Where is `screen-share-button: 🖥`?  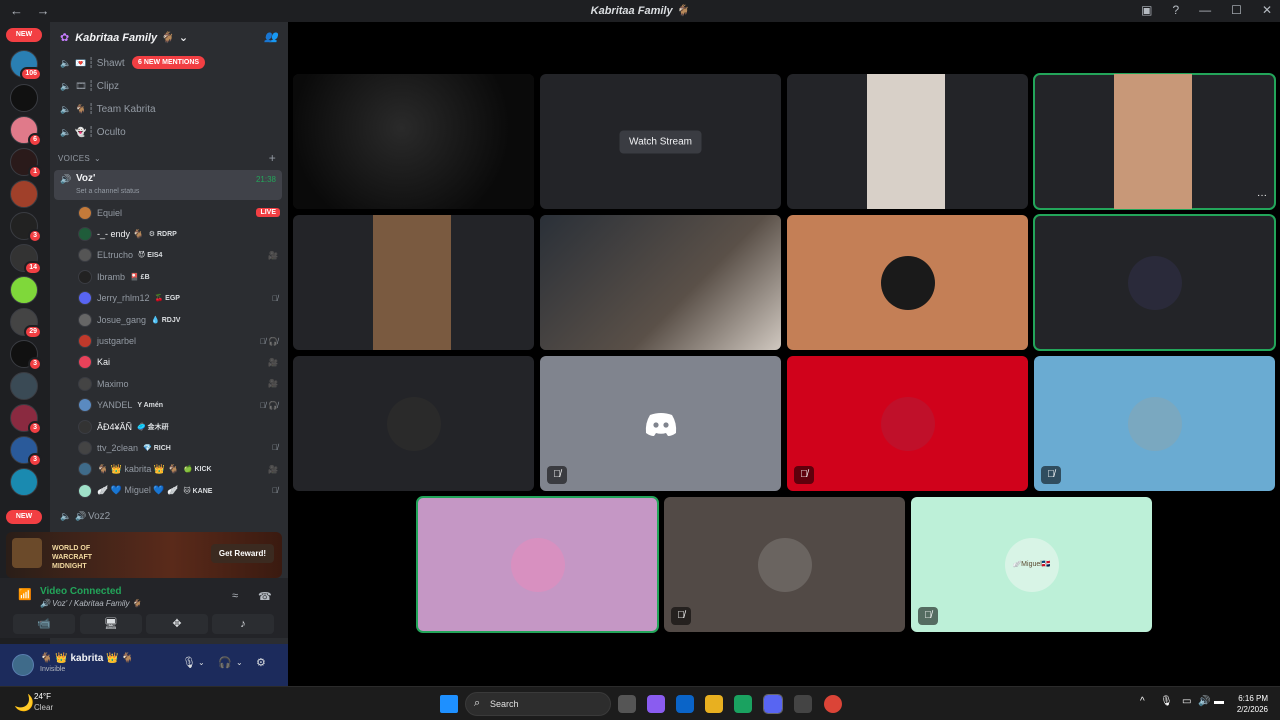 screen-share-button: 🖥 is located at coordinates (111, 624).